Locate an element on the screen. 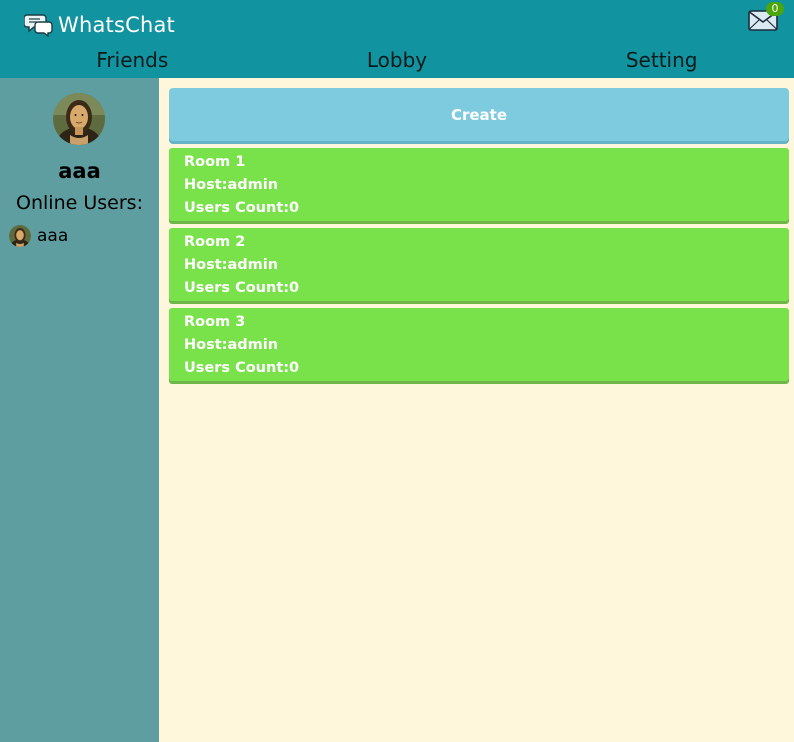 The image size is (794, 742). create-room-button: Create is located at coordinates (479, 114).